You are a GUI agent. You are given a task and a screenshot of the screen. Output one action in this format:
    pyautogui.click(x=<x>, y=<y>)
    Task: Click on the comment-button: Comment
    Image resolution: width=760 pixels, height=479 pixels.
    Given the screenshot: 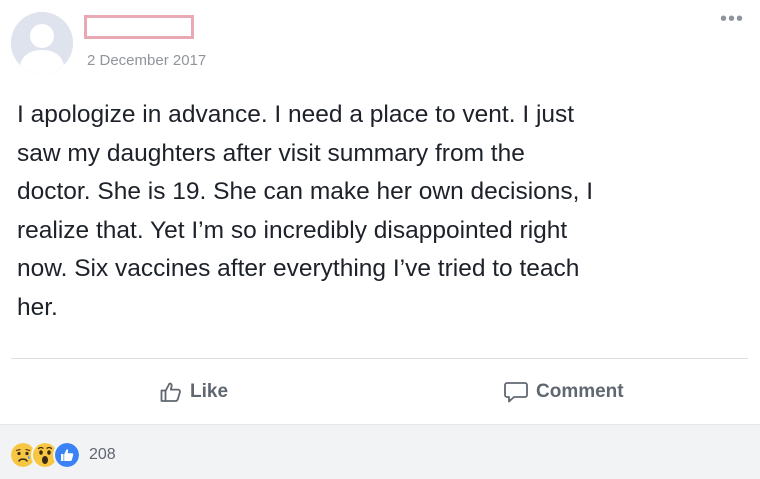 What is the action you would take?
    pyautogui.click(x=563, y=392)
    